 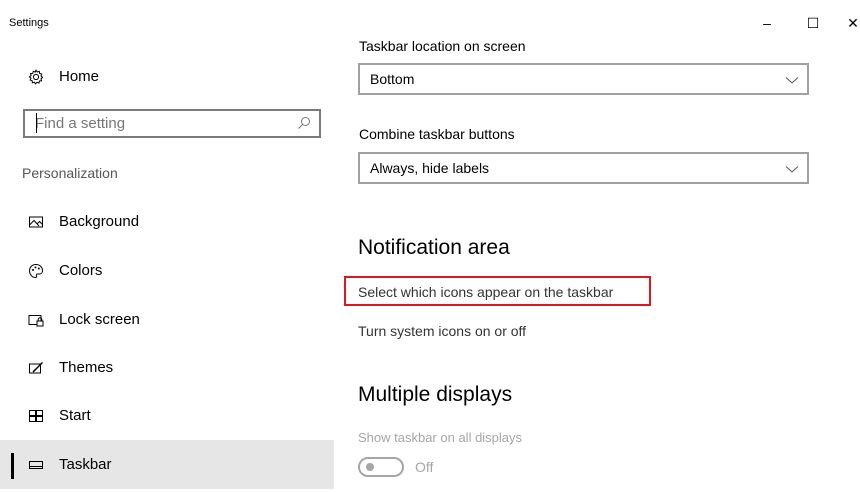 What do you see at coordinates (75, 415) in the screenshot?
I see `sidebar-item-label: Start` at bounding box center [75, 415].